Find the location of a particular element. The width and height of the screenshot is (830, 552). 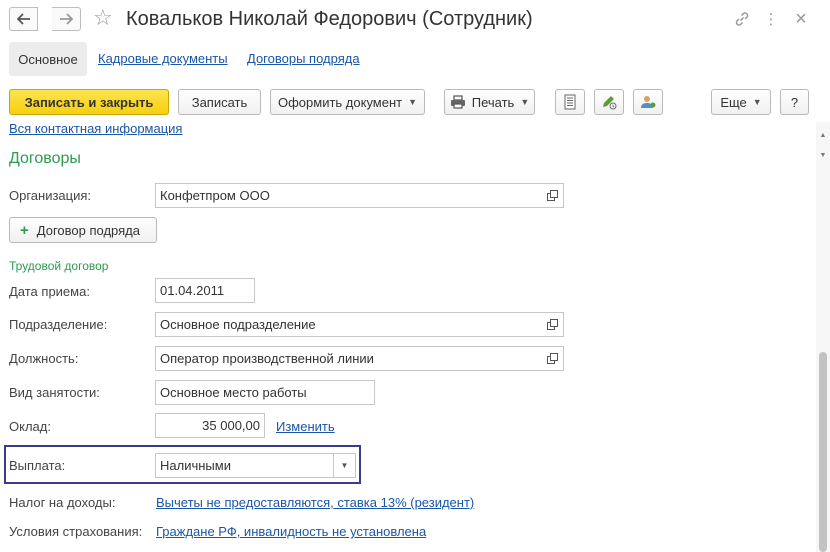

organization-field: Конфетпром ООО is located at coordinates (359, 195).